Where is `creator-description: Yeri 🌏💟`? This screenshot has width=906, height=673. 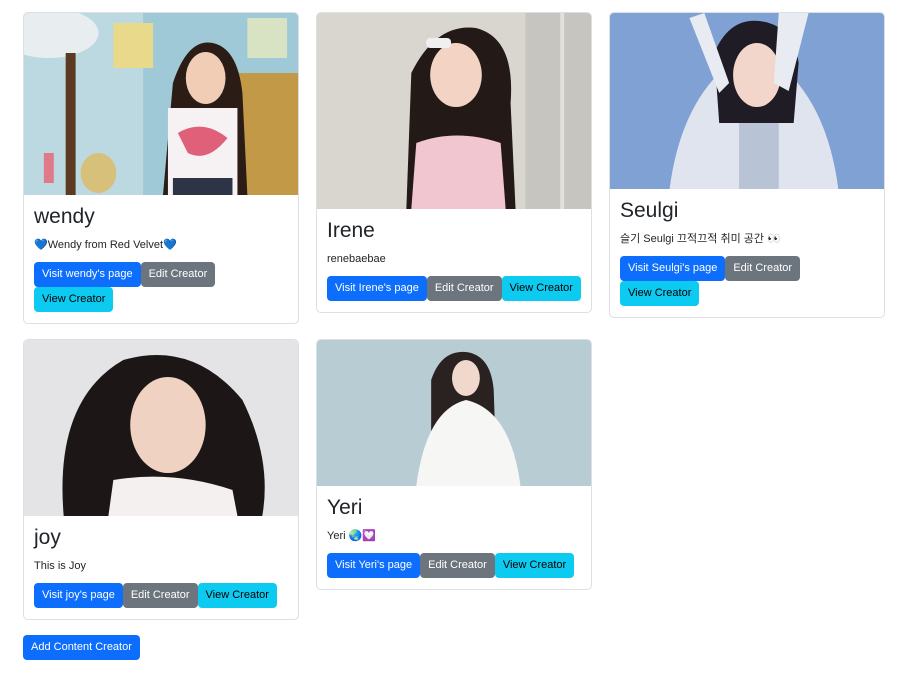
creator-description: Yeri 🌏💟 is located at coordinates (352, 536).